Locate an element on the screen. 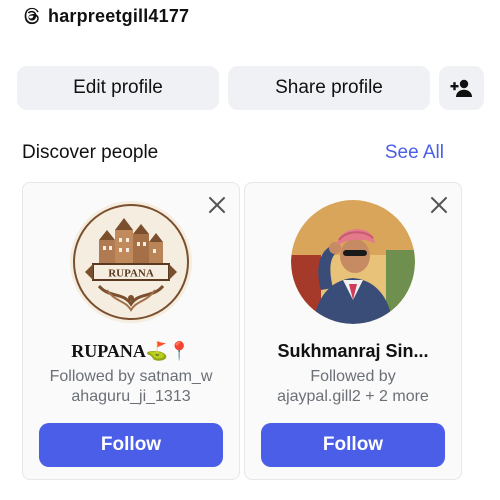 Image resolution: width=500 pixels, height=500 pixels. discover-people-heading: Discover people is located at coordinates (90, 152).